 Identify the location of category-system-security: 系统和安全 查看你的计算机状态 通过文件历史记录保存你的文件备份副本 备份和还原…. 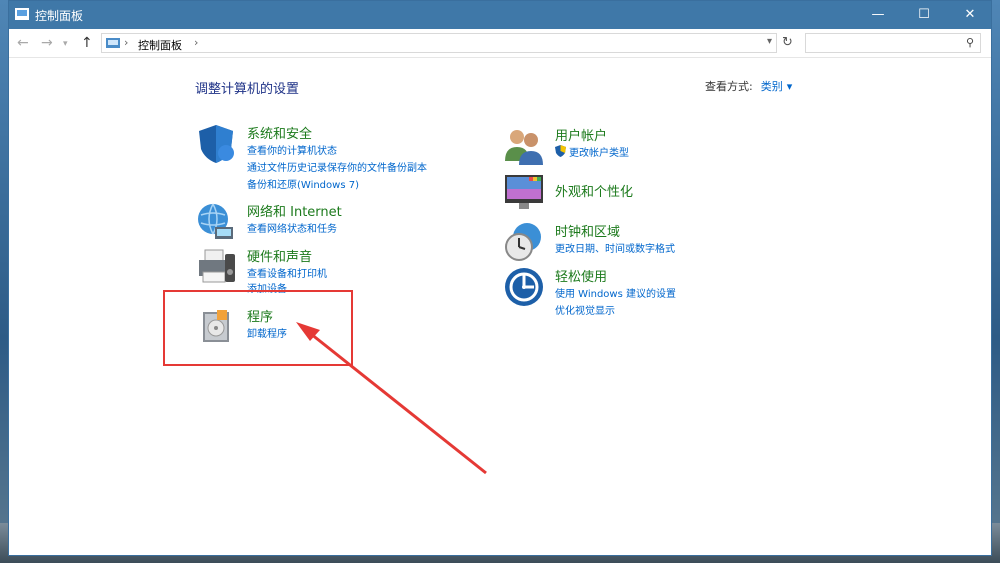
(335, 158).